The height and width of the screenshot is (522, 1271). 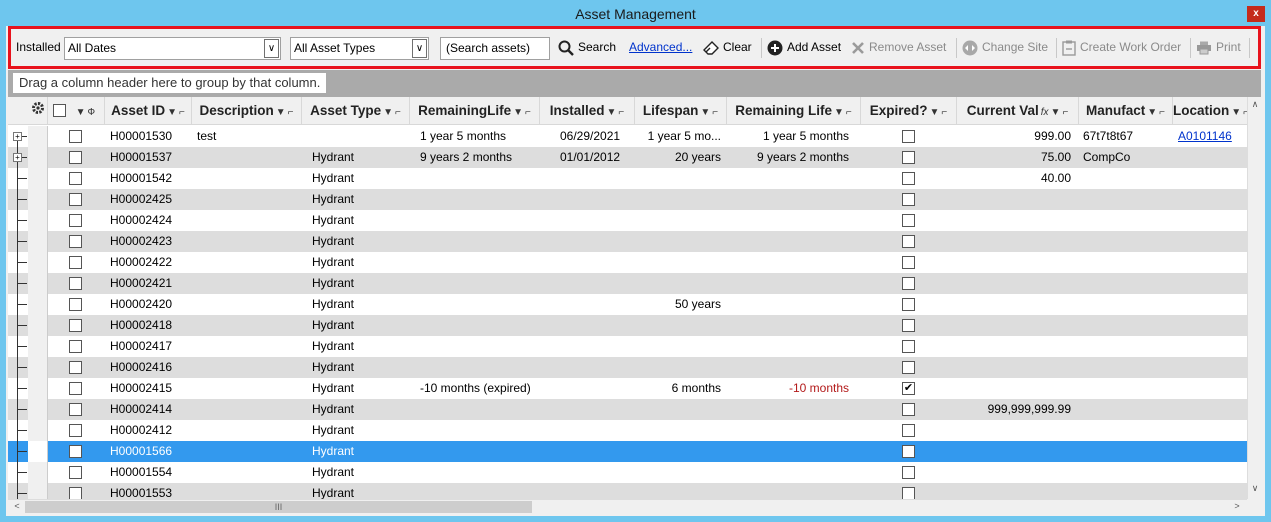 What do you see at coordinates (898, 47) in the screenshot?
I see `remove-asset-button: Remove Asset` at bounding box center [898, 47].